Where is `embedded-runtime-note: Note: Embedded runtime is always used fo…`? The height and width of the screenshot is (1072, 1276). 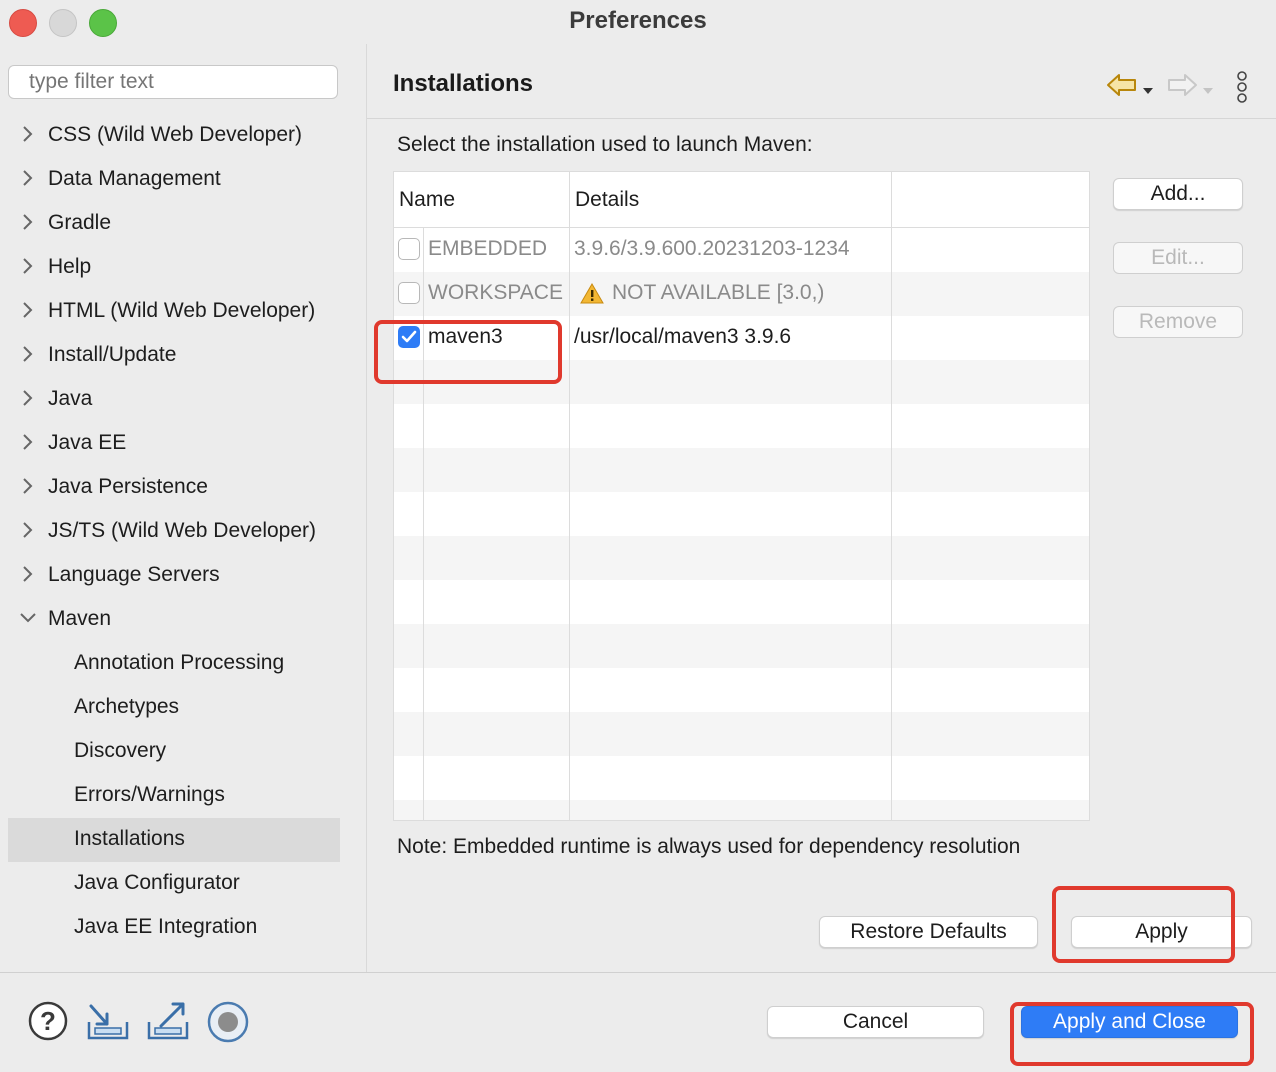
embedded-runtime-note: Note: Embedded runtime is always used fo… is located at coordinates (709, 846).